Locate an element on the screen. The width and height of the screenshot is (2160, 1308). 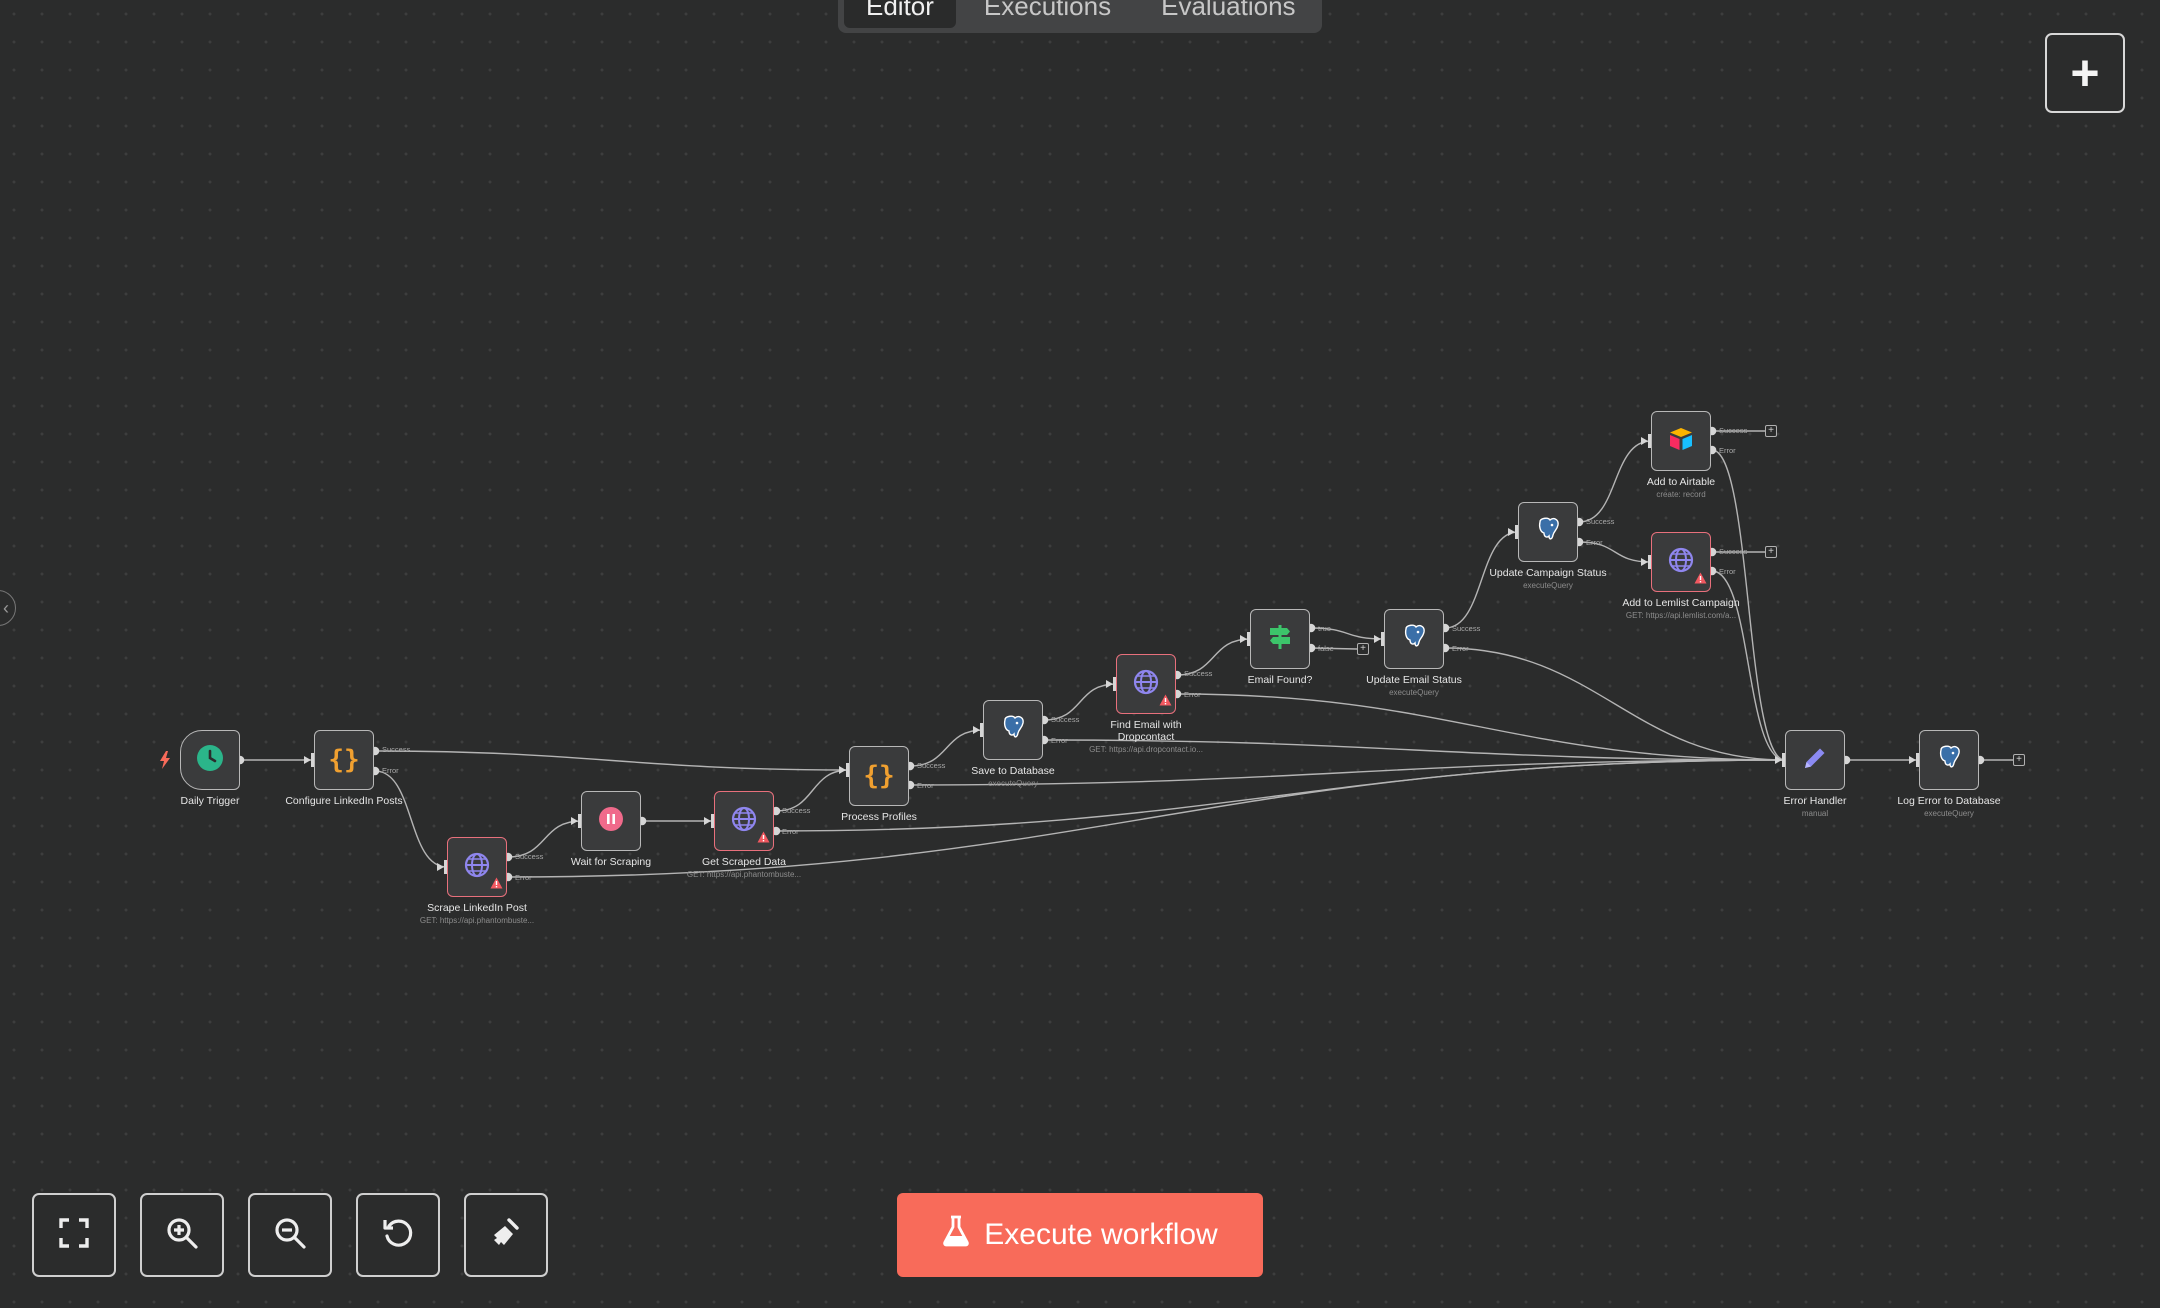
pencil-icon is located at coordinates (1815, 760).